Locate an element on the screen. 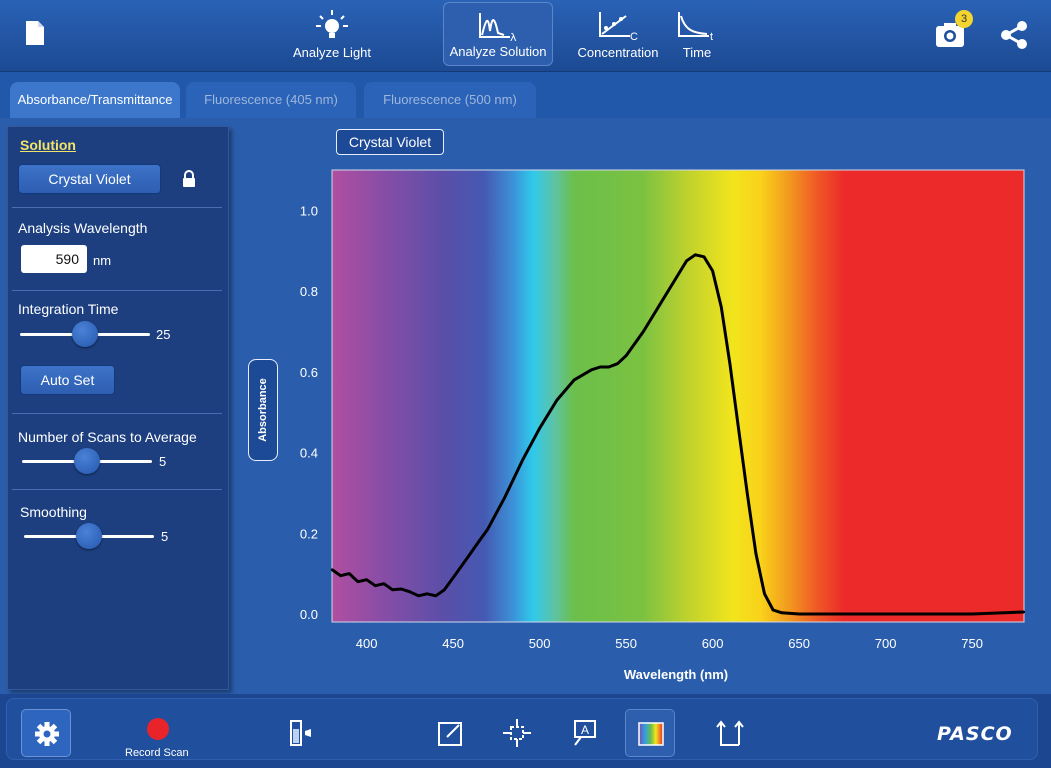 The height and width of the screenshot is (768, 1051). share-icon is located at coordinates (1014, 35).